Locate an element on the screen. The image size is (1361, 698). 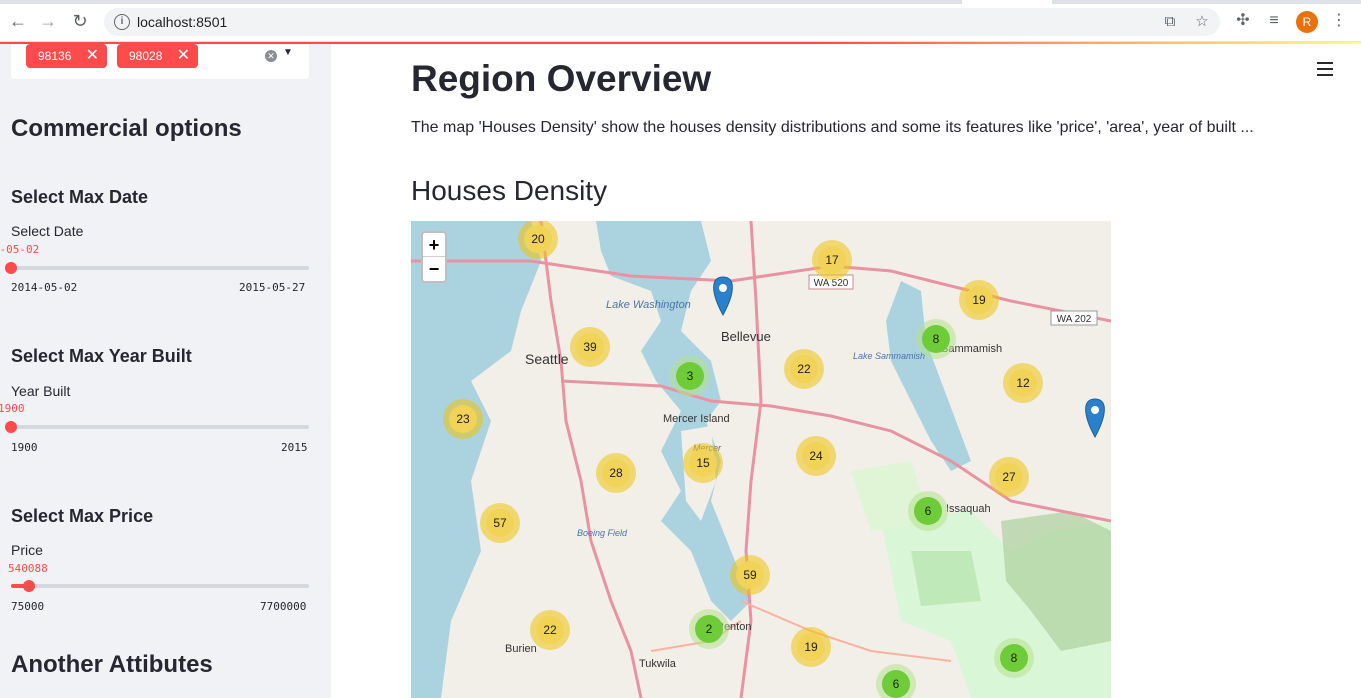
cluster-count: 17 is located at coordinates (832, 260).